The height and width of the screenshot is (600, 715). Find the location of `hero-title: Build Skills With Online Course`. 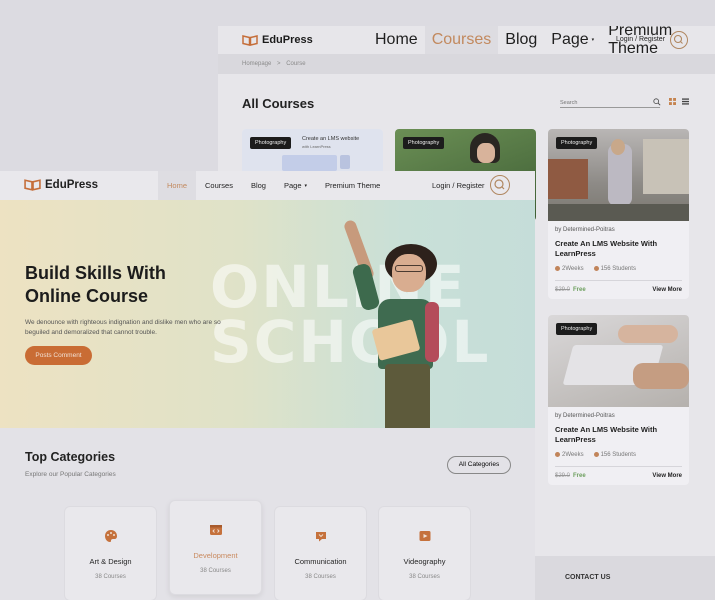

hero-title: Build Skills With Online Course is located at coordinates (125, 285).